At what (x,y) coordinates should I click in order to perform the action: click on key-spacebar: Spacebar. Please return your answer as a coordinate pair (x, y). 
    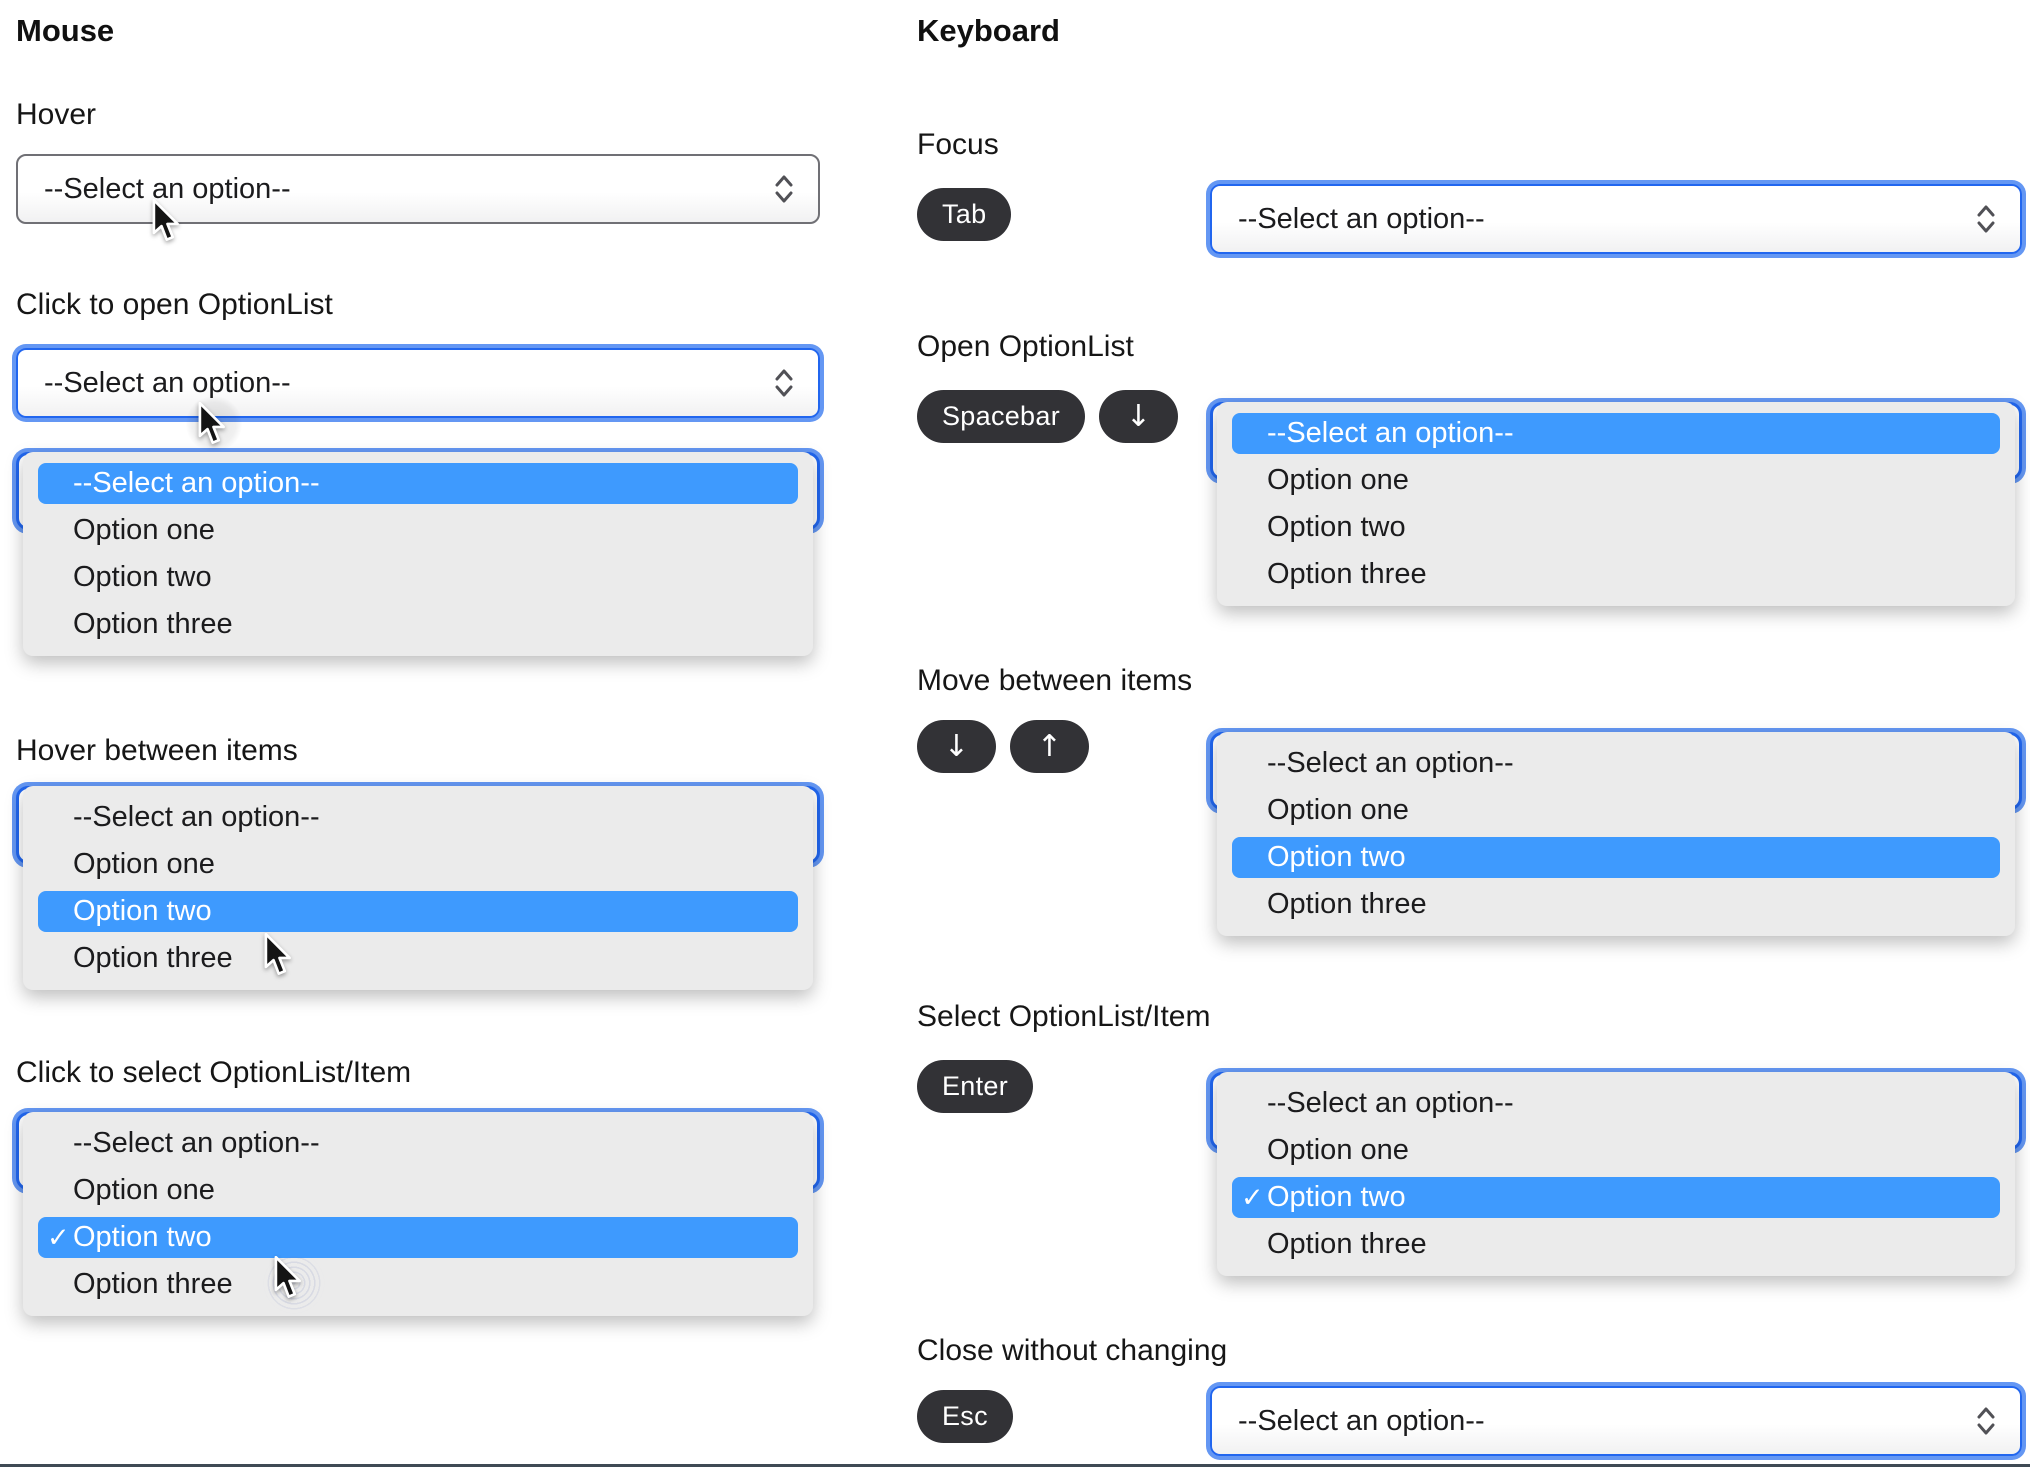
    Looking at the image, I should click on (1001, 416).